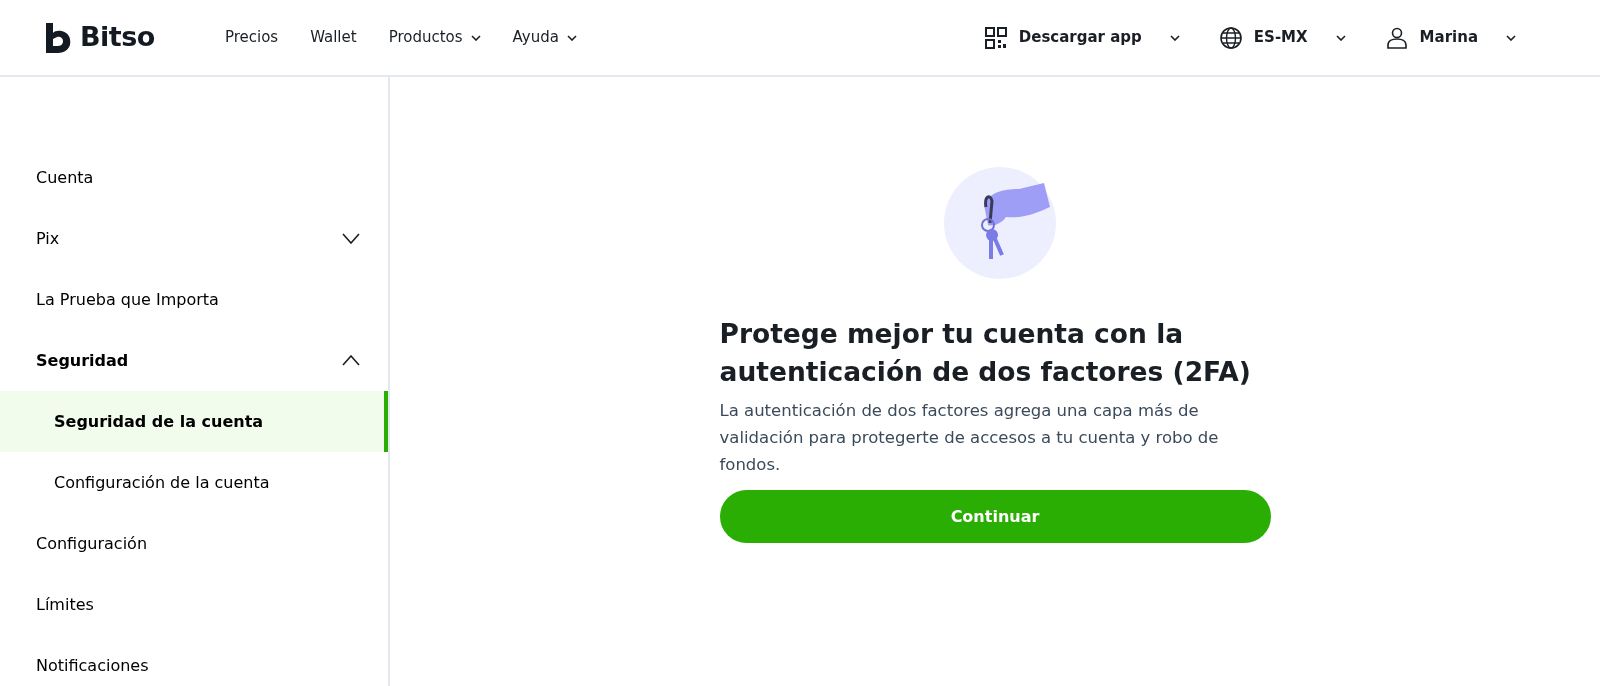 The image size is (1600, 686). What do you see at coordinates (969, 438) in the screenshot?
I see `description-text: La autenticación de dos factores agrega una capa más de validación para protegerte de accesos a tu cuenta y robo de fondos.` at bounding box center [969, 438].